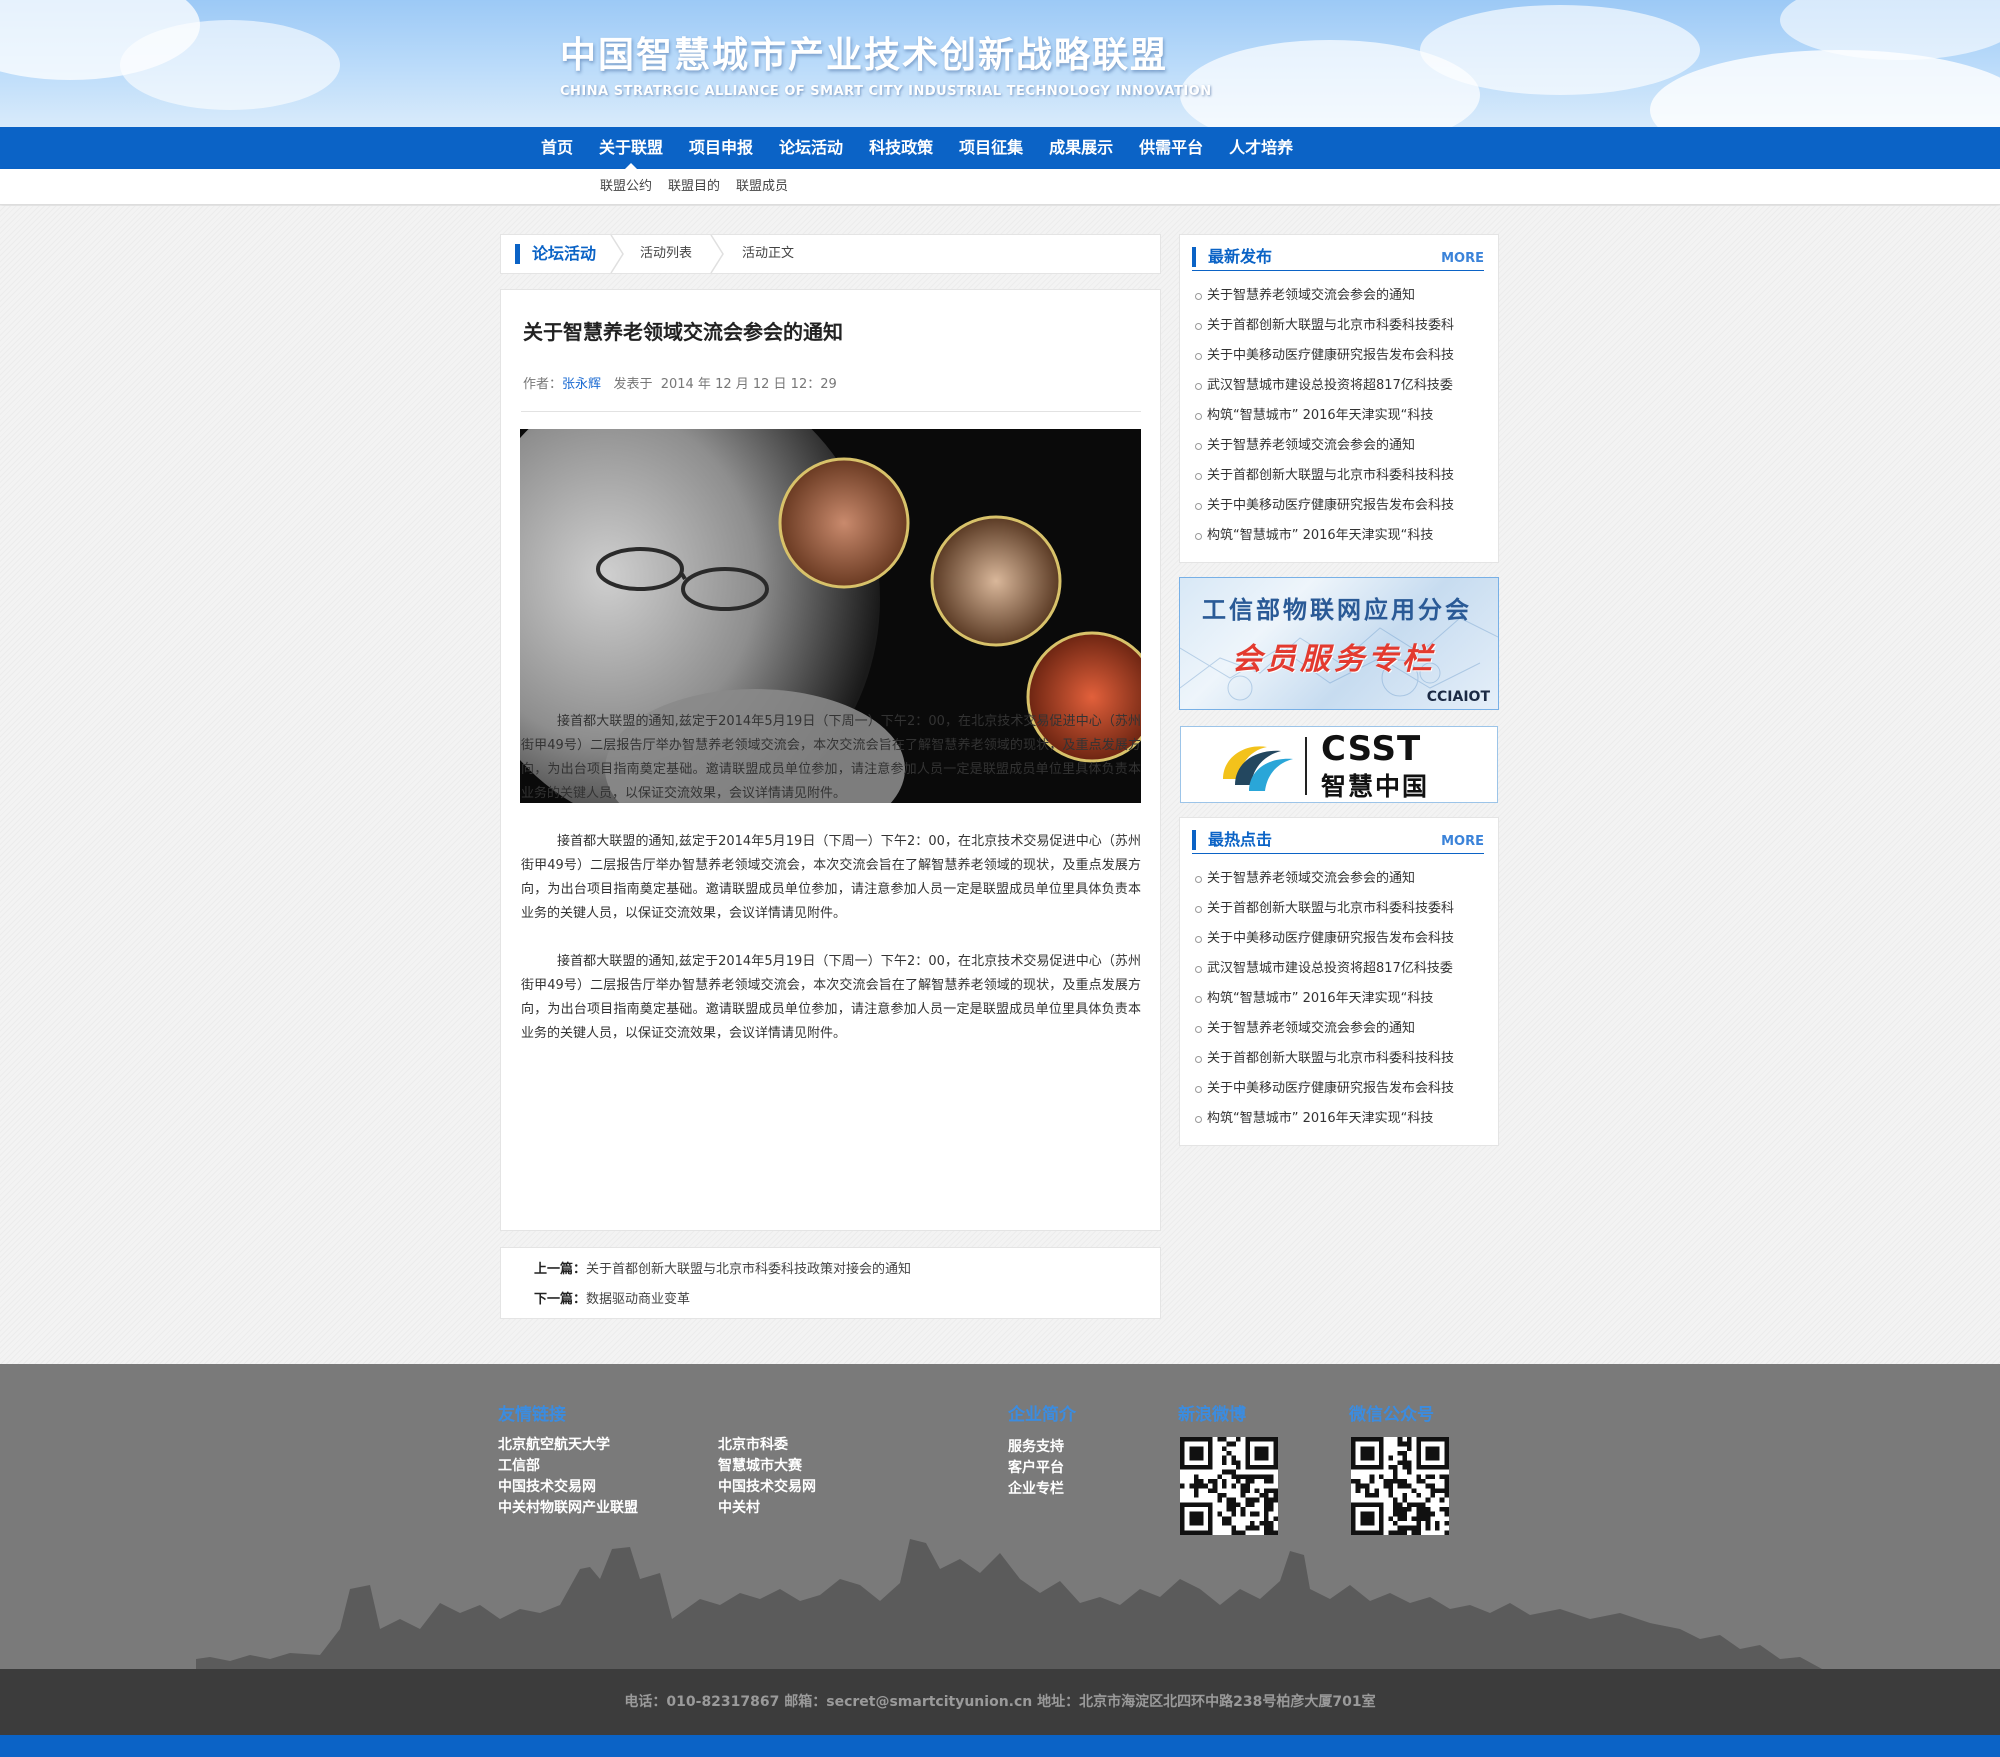  I want to click on nav-item: 关于联盟, so click(631, 148).